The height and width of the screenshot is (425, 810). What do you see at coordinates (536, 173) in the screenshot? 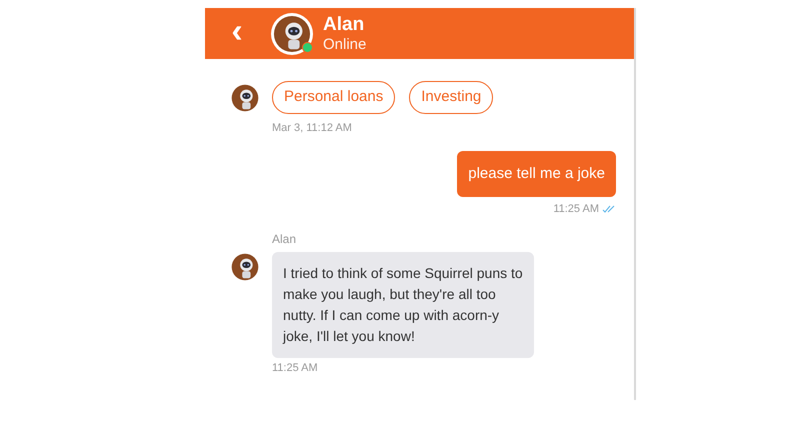
I see `outgoing-message: please tell me a joke` at bounding box center [536, 173].